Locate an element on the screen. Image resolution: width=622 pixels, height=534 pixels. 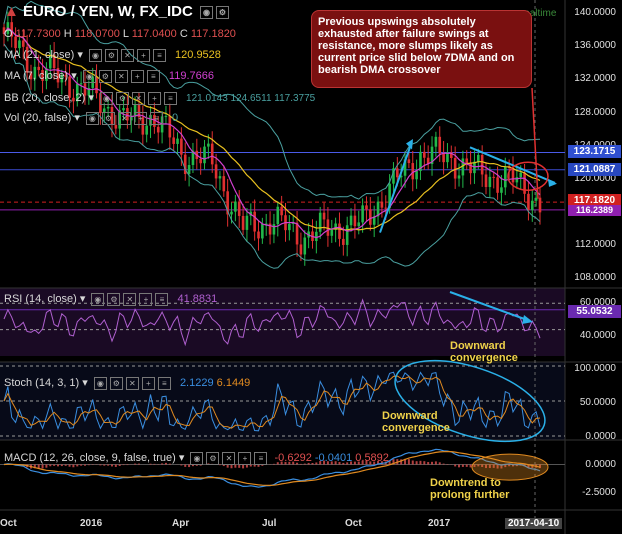
collapse-icon: ▲ is located at coordinates (11, 11).